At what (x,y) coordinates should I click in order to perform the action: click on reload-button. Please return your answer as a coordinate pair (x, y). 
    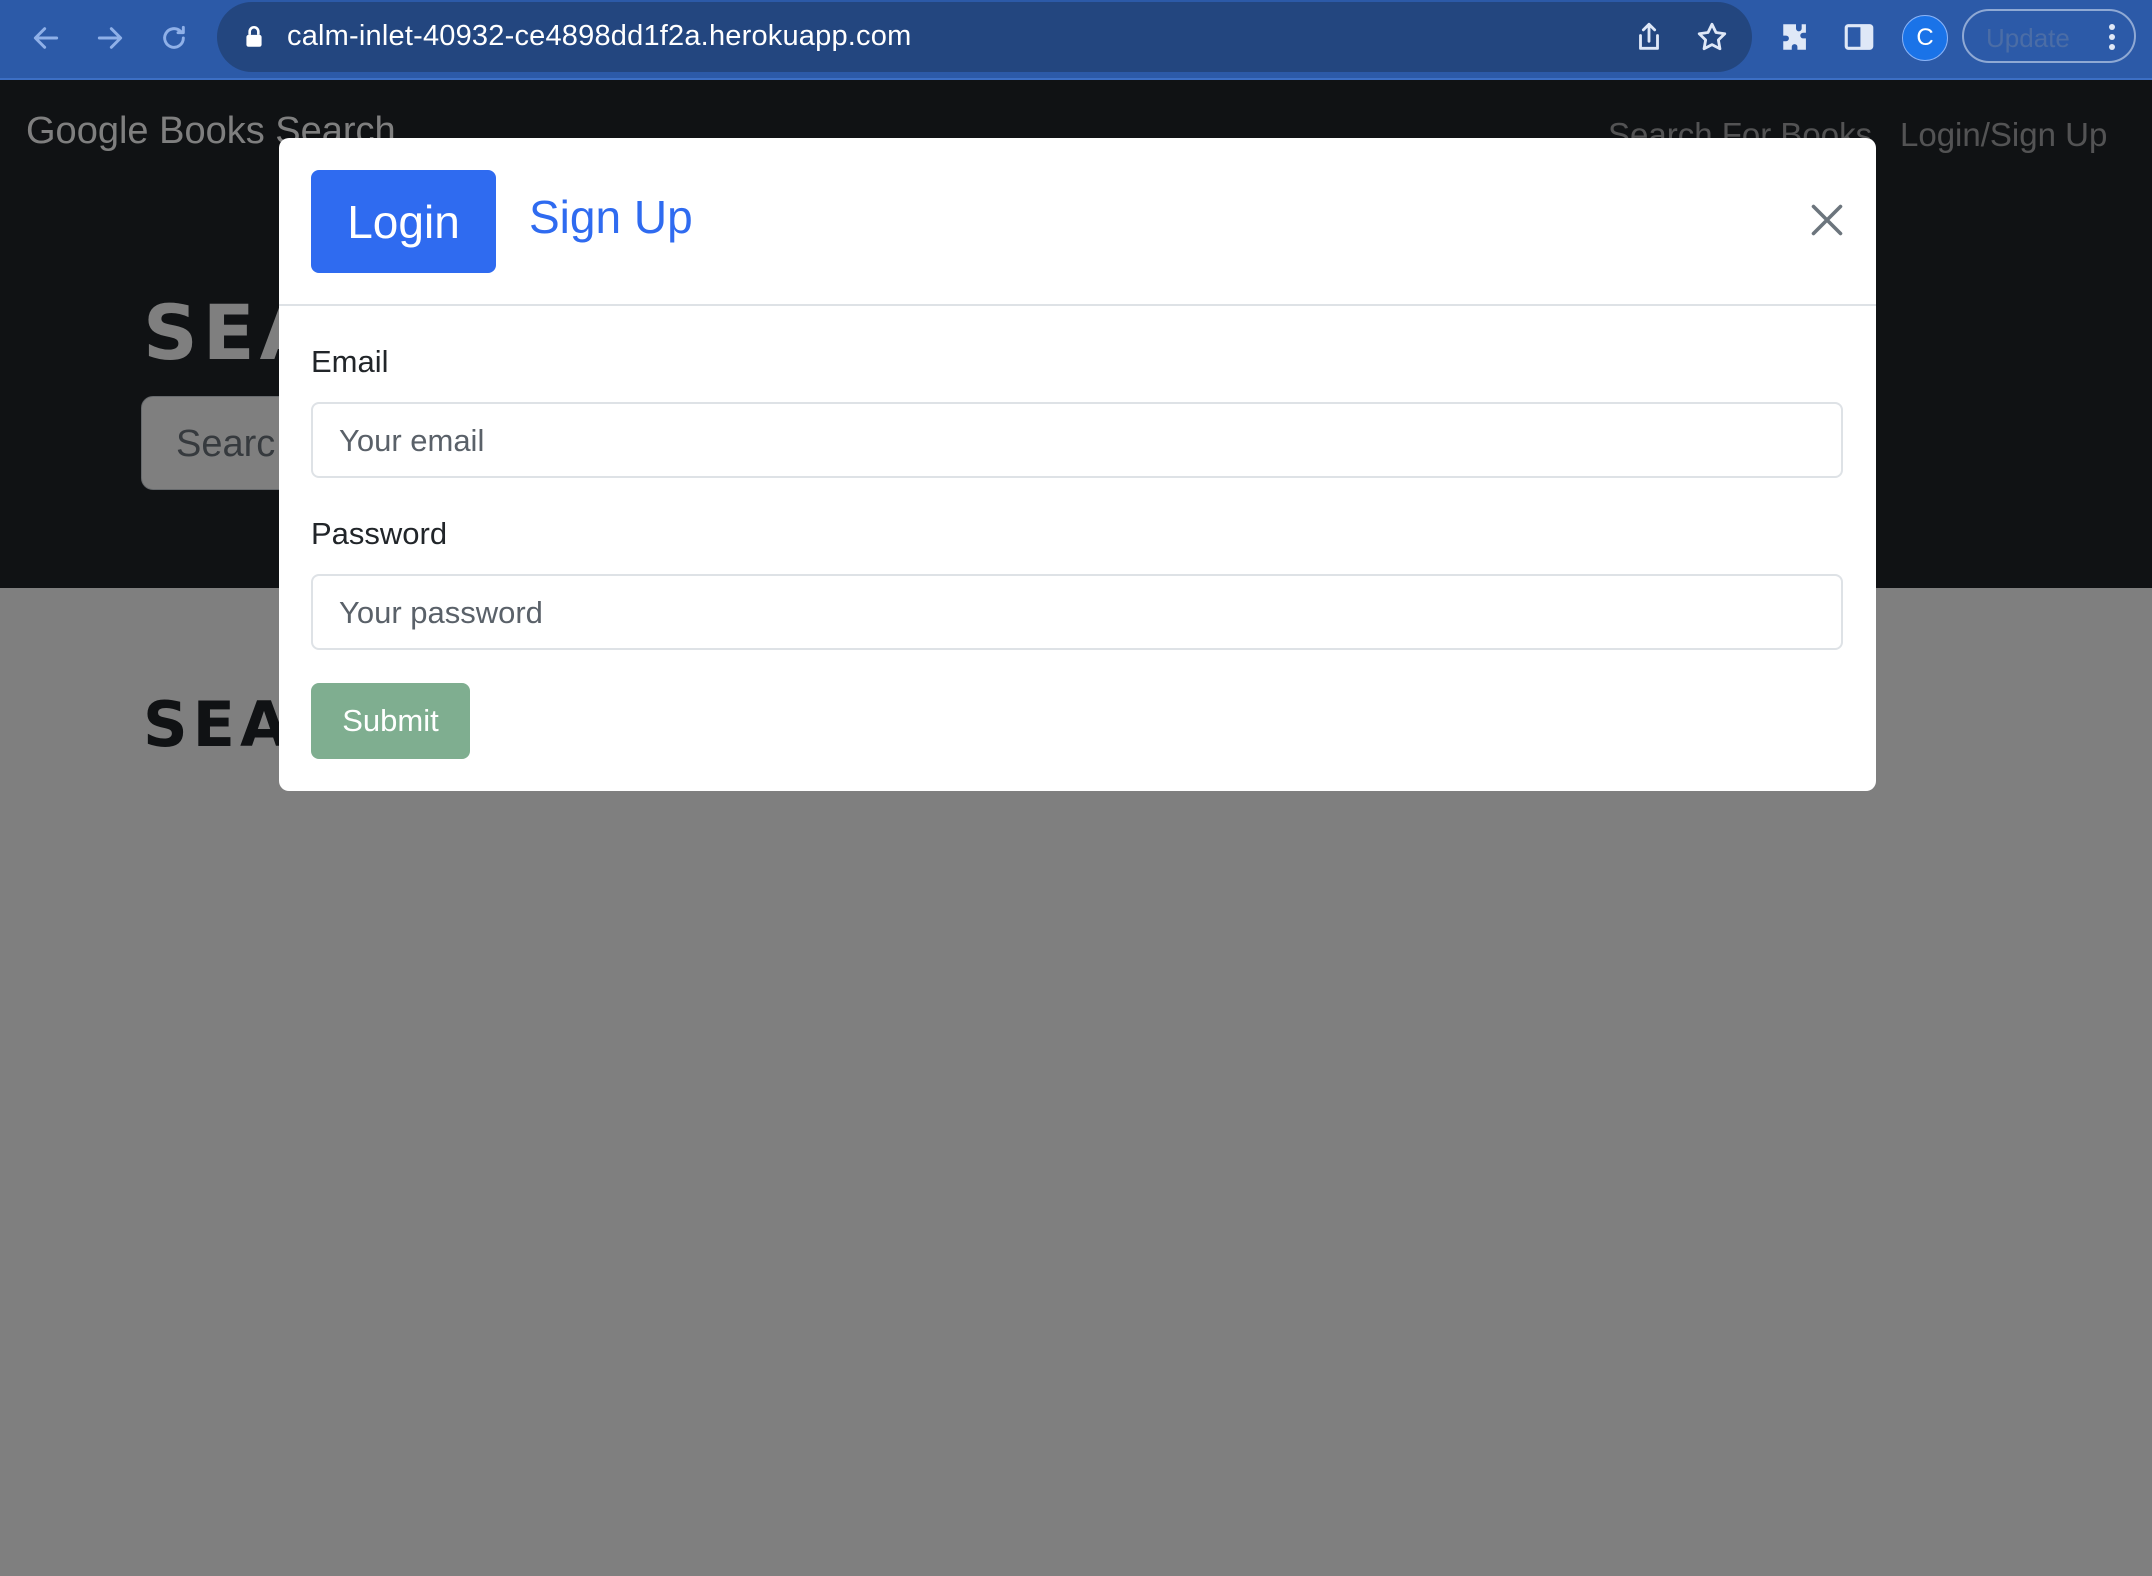
    Looking at the image, I should click on (174, 38).